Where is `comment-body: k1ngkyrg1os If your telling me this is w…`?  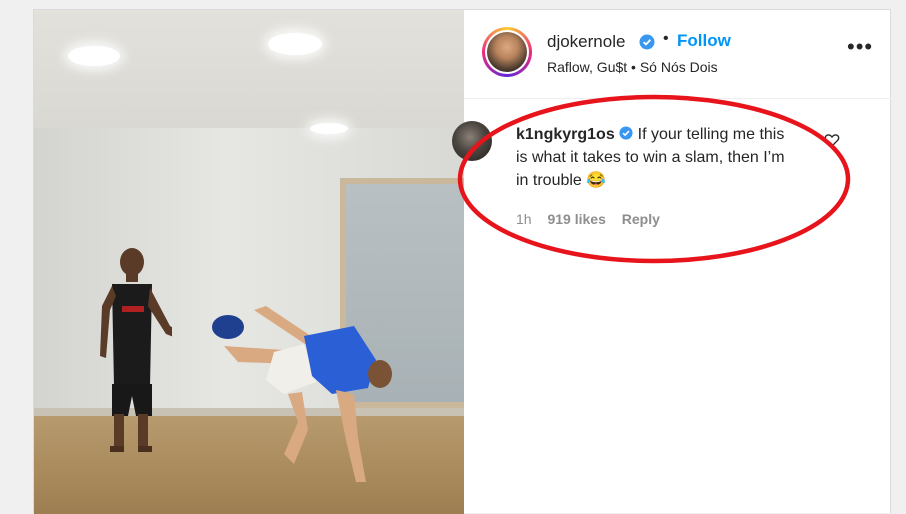
comment-body: k1ngkyrg1os If your telling me this is w… is located at coordinates (657, 157).